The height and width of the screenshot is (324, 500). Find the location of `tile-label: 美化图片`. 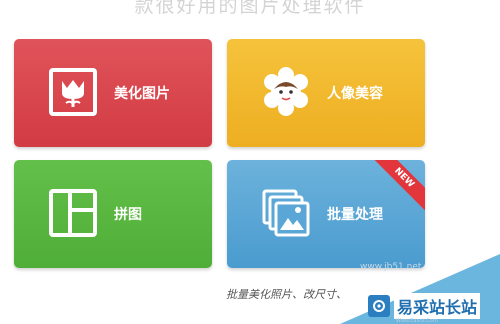

tile-label: 美化图片 is located at coordinates (142, 94).